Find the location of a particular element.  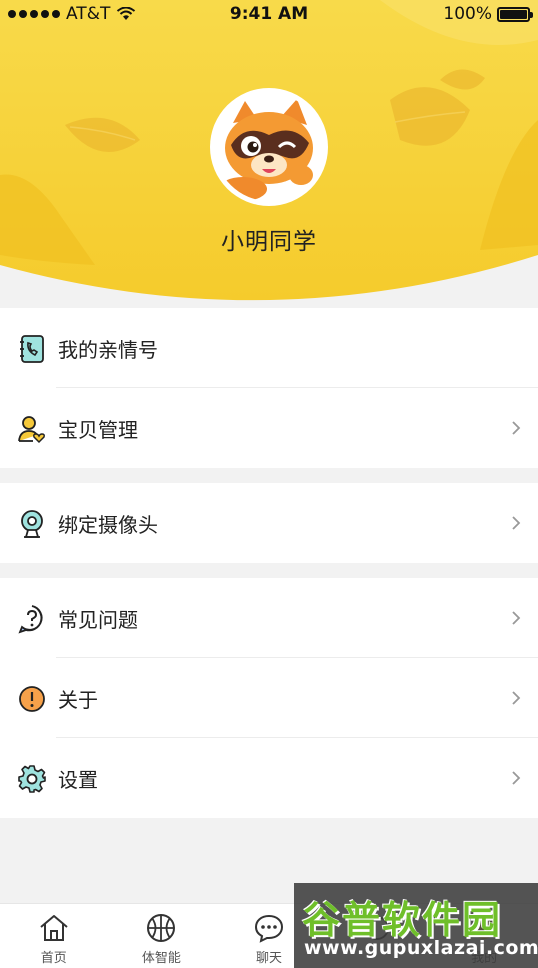

menu-item-faq: 常见问题 is located at coordinates (269, 618).